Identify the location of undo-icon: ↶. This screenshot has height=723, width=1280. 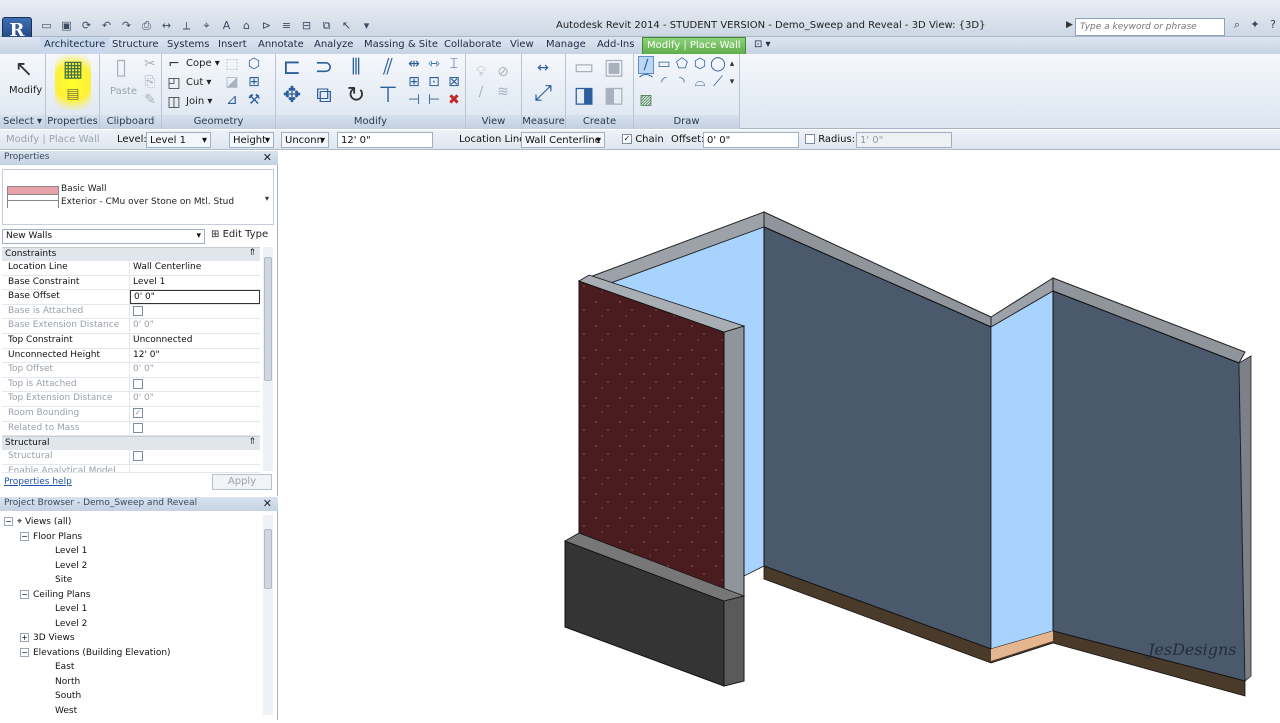
(106, 25).